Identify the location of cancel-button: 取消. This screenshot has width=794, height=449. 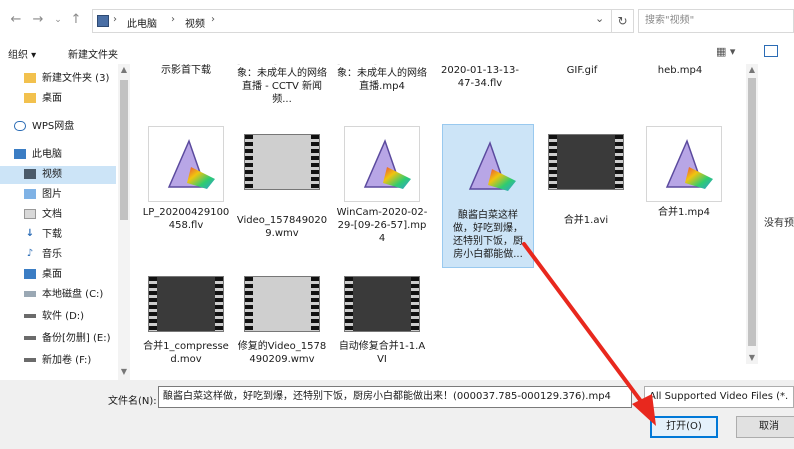
(765, 427).